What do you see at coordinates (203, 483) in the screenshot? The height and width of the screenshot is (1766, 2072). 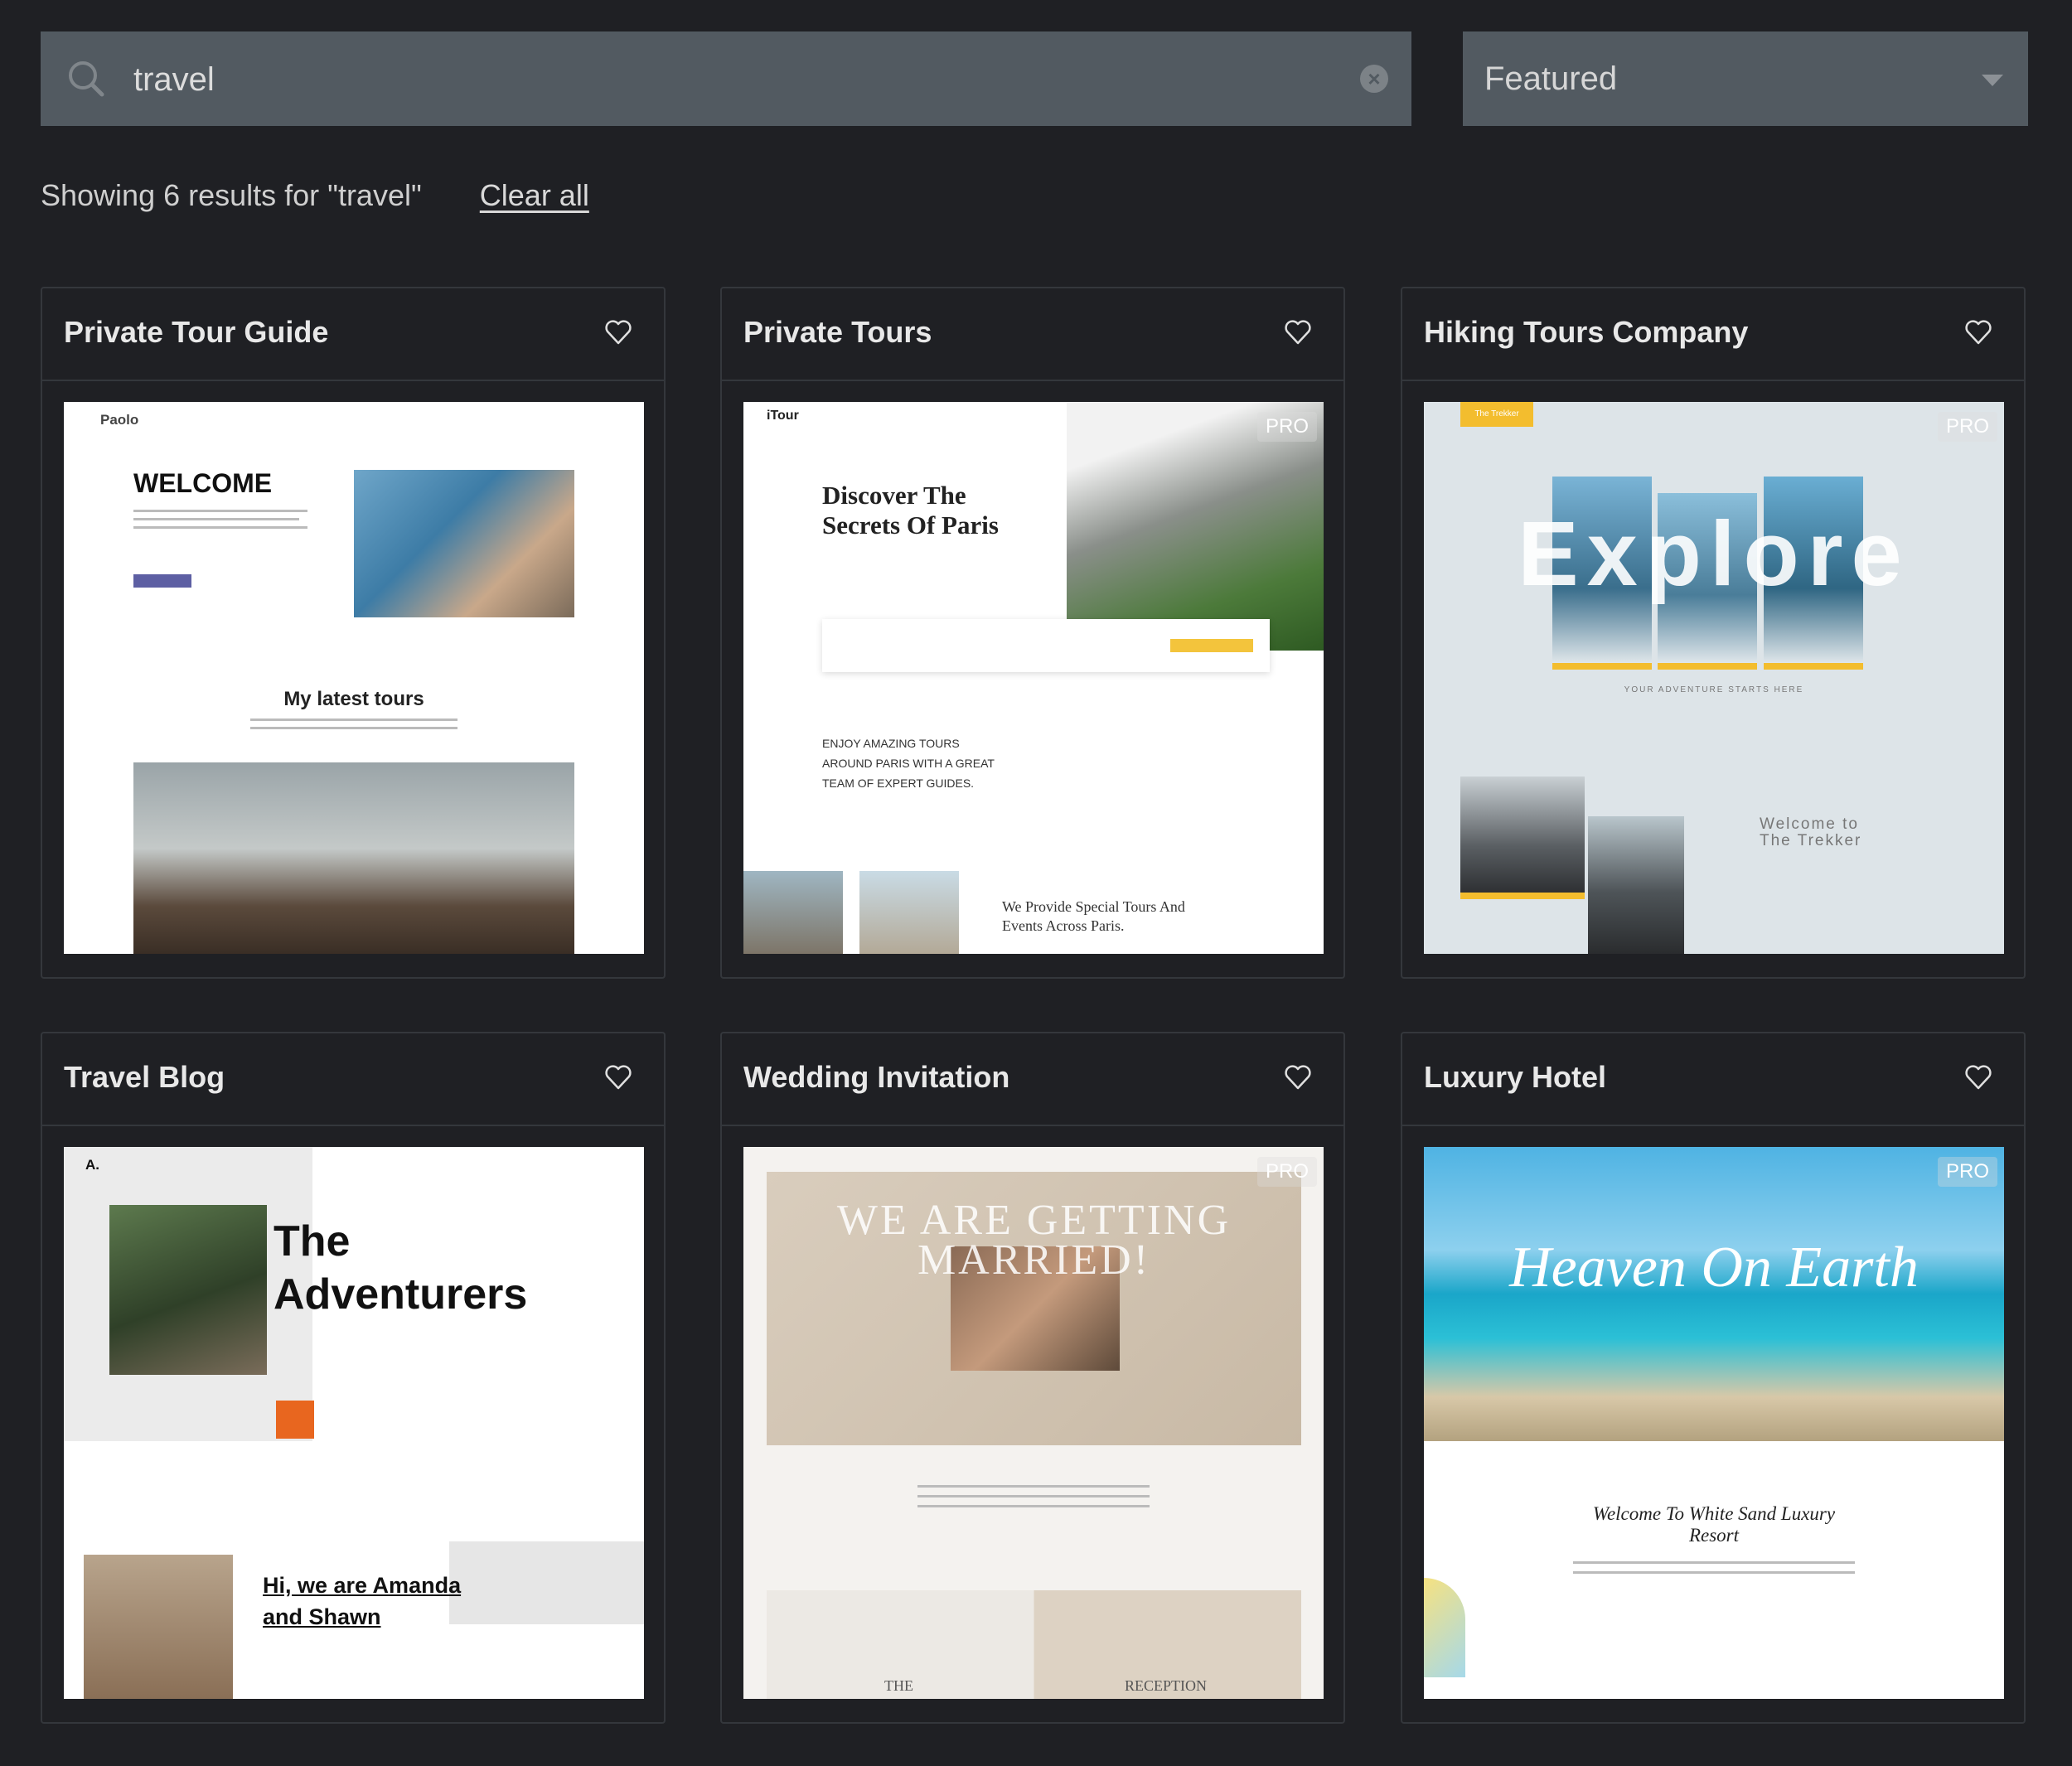 I see `preview-headline: WELCOME` at bounding box center [203, 483].